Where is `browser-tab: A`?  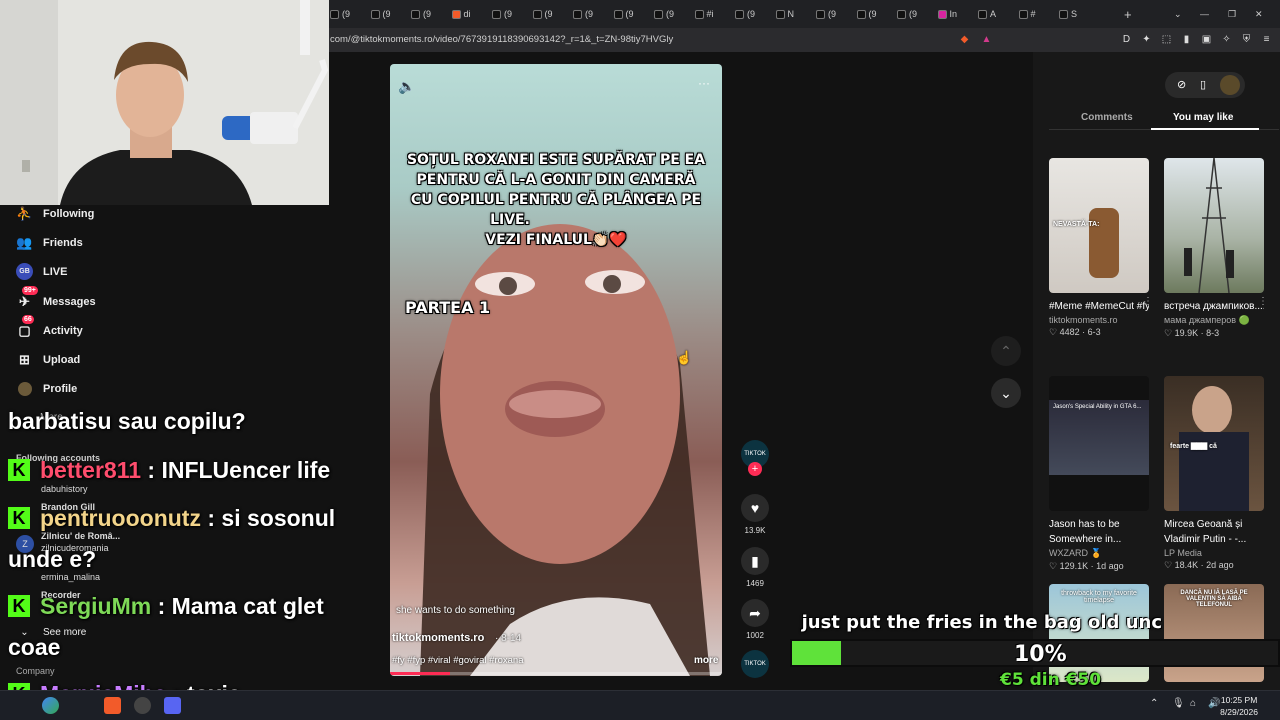
browser-tab: A is located at coordinates (987, 14).